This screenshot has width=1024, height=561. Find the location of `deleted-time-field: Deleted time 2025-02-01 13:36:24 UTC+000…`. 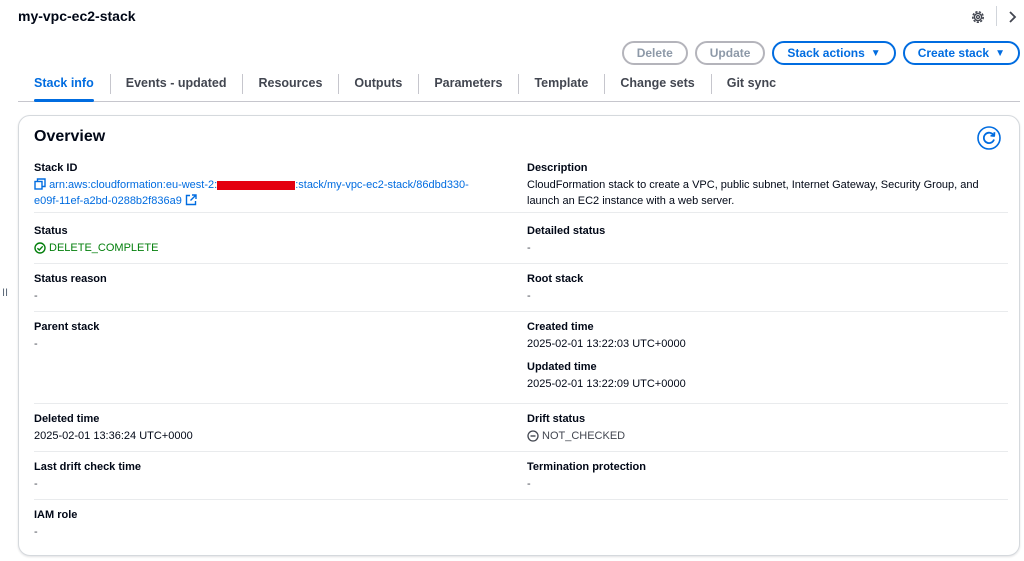

deleted-time-field: Deleted time 2025-02-01 13:36:24 UTC+000… is located at coordinates (269, 428).